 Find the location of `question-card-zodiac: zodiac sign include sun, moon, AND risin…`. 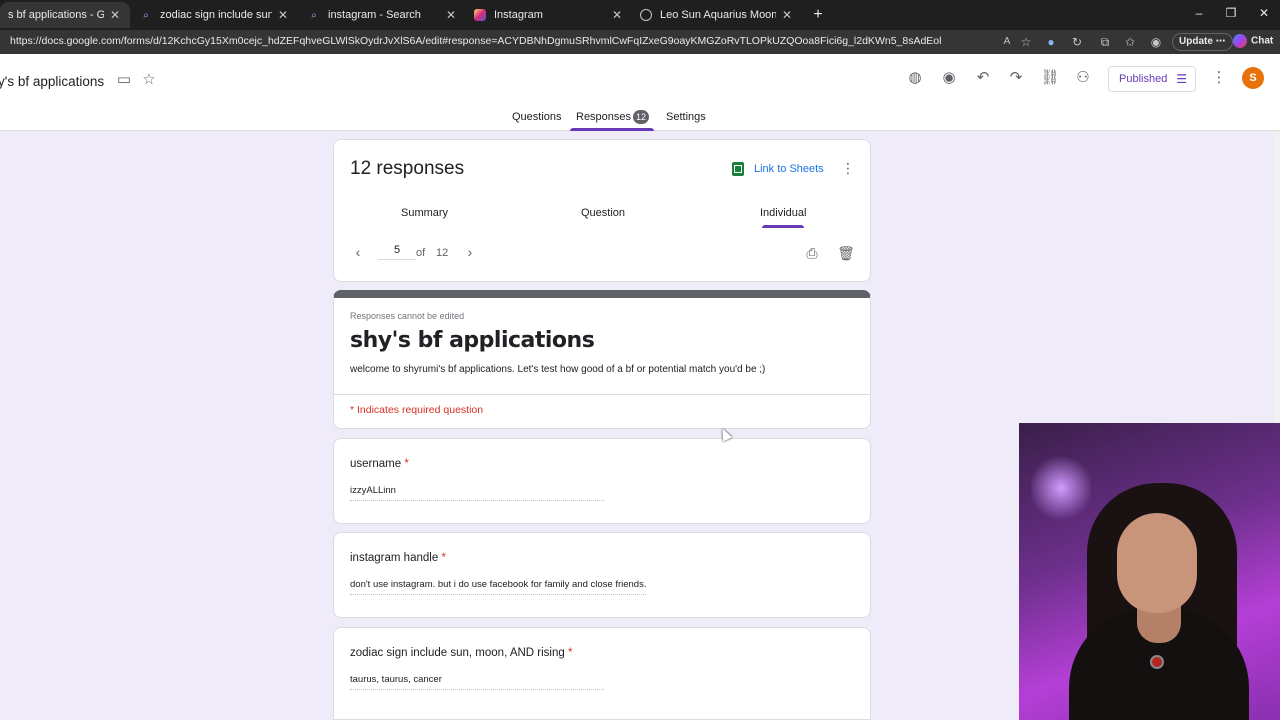

question-card-zodiac: zodiac sign include sun, moon, AND risin… is located at coordinates (602, 673).